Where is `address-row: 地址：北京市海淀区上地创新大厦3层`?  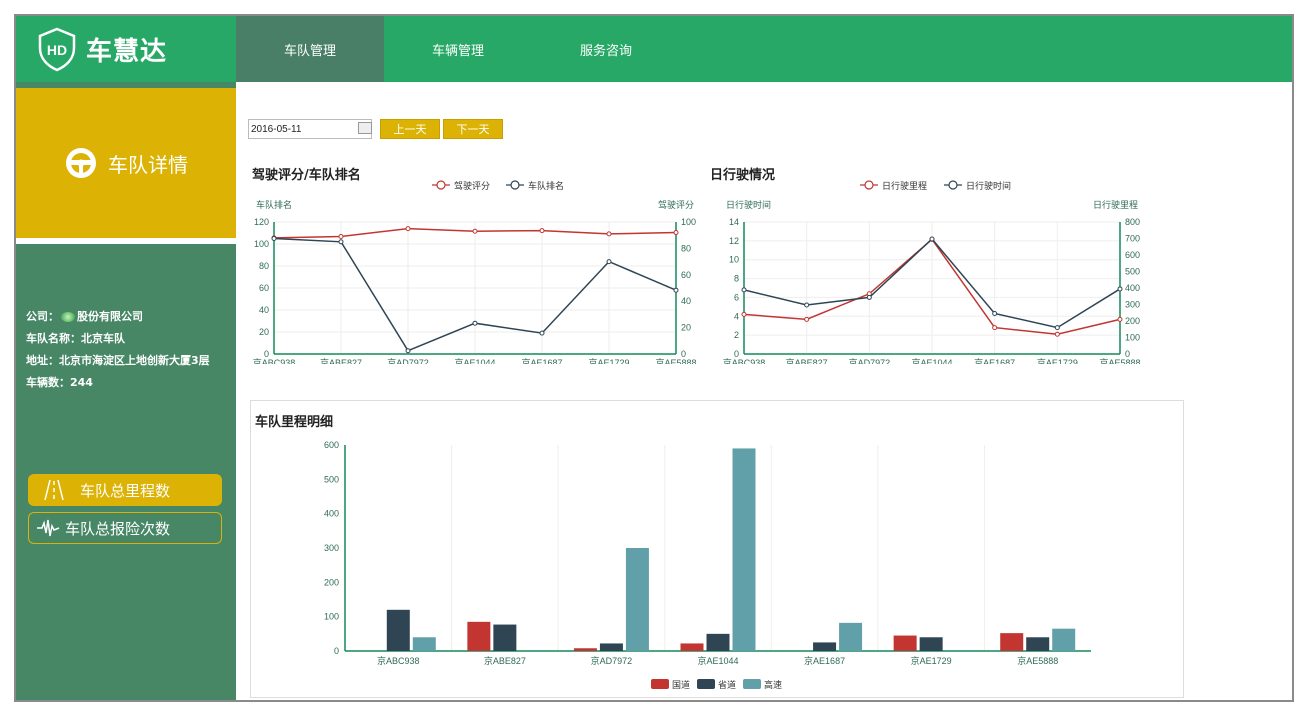 address-row: 地址：北京市海淀区上地创新大厦3层 is located at coordinates (118, 361).